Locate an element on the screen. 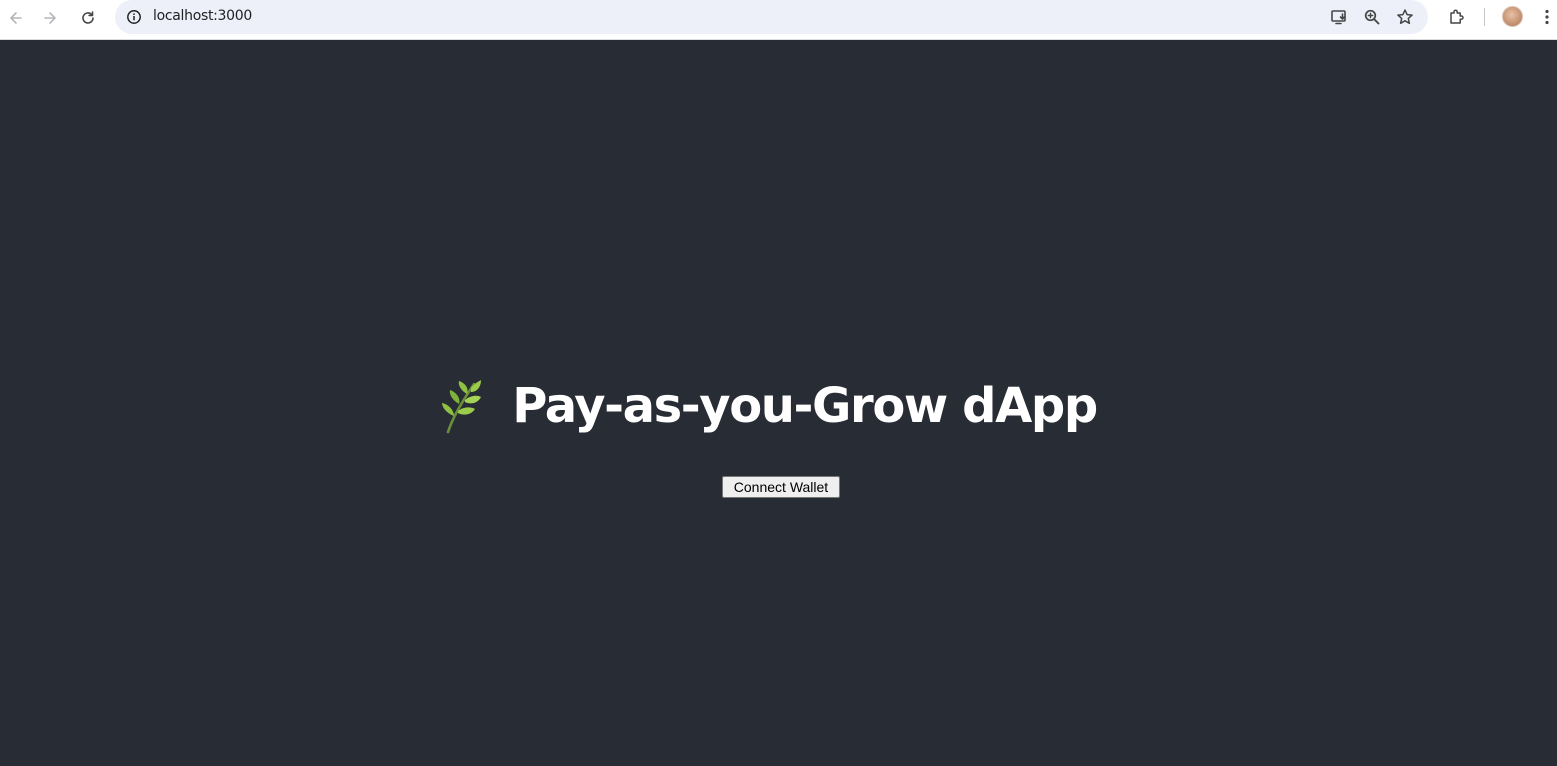 The height and width of the screenshot is (766, 1557). bookmark-button is located at coordinates (1405, 17).